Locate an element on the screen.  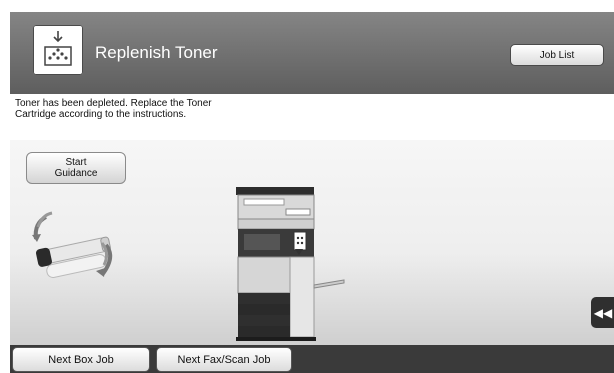
next-box-job-button: Next Box Job is located at coordinates (81, 359).